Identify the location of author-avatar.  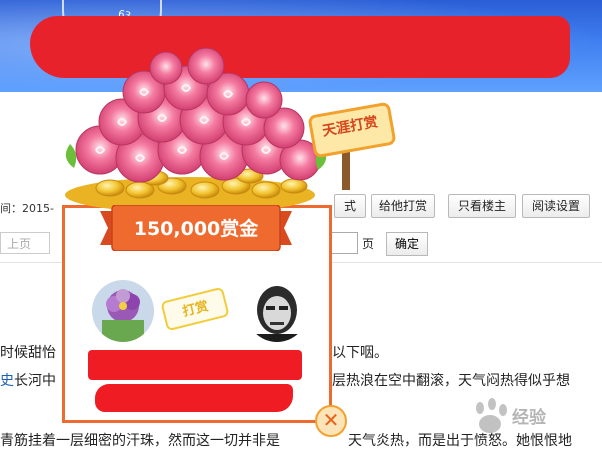
(277, 311).